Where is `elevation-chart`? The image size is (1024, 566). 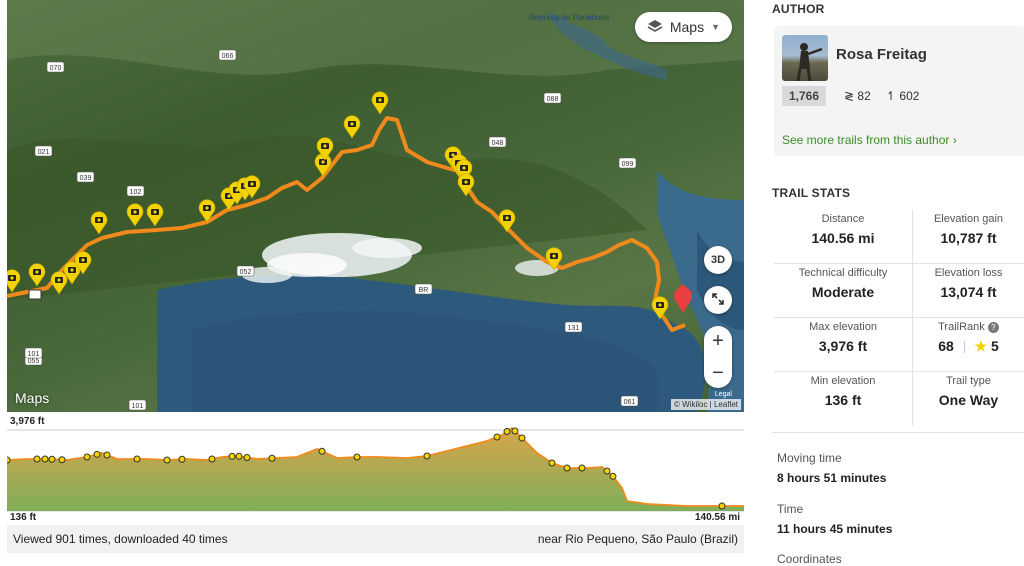 elevation-chart is located at coordinates (375, 469).